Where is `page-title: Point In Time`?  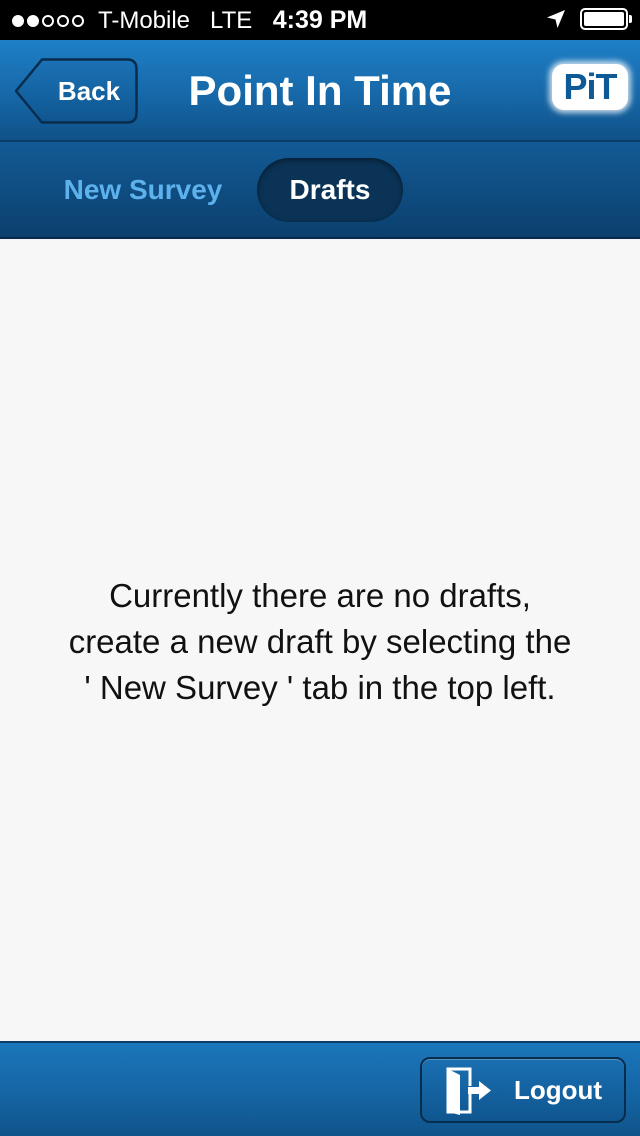 page-title: Point In Time is located at coordinates (320, 90).